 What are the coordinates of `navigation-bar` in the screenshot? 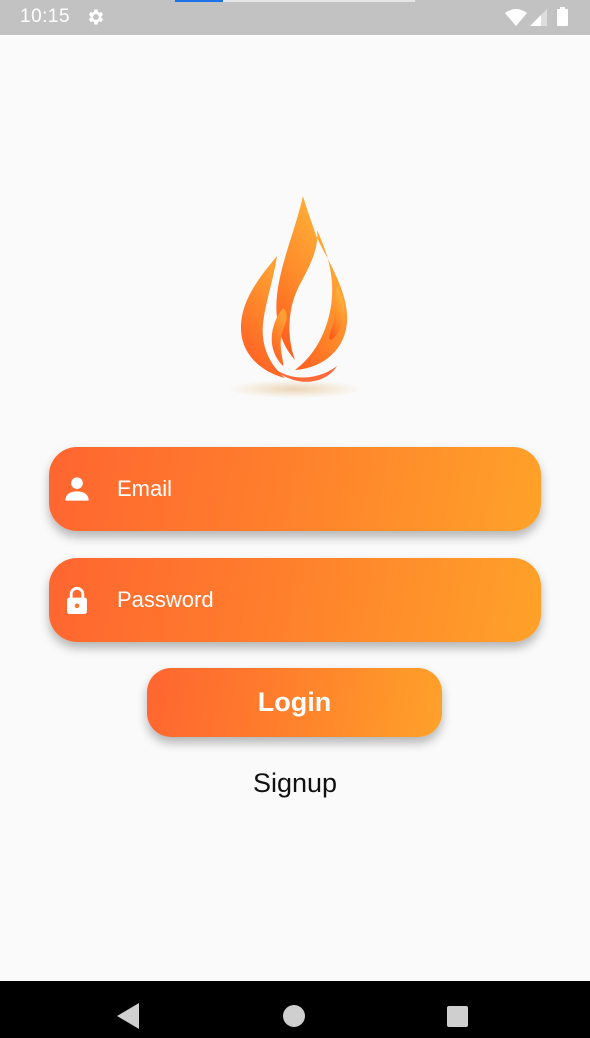 It's located at (295, 1009).